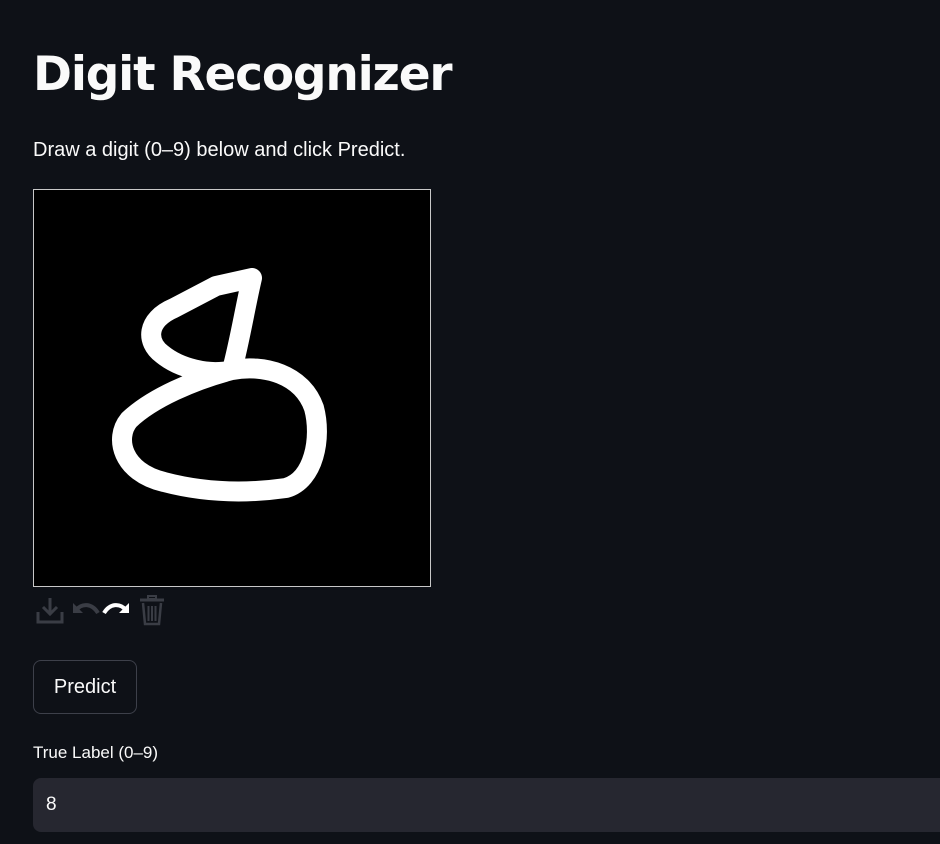 The height and width of the screenshot is (844, 940). What do you see at coordinates (486, 805) in the screenshot?
I see `true-label-input` at bounding box center [486, 805].